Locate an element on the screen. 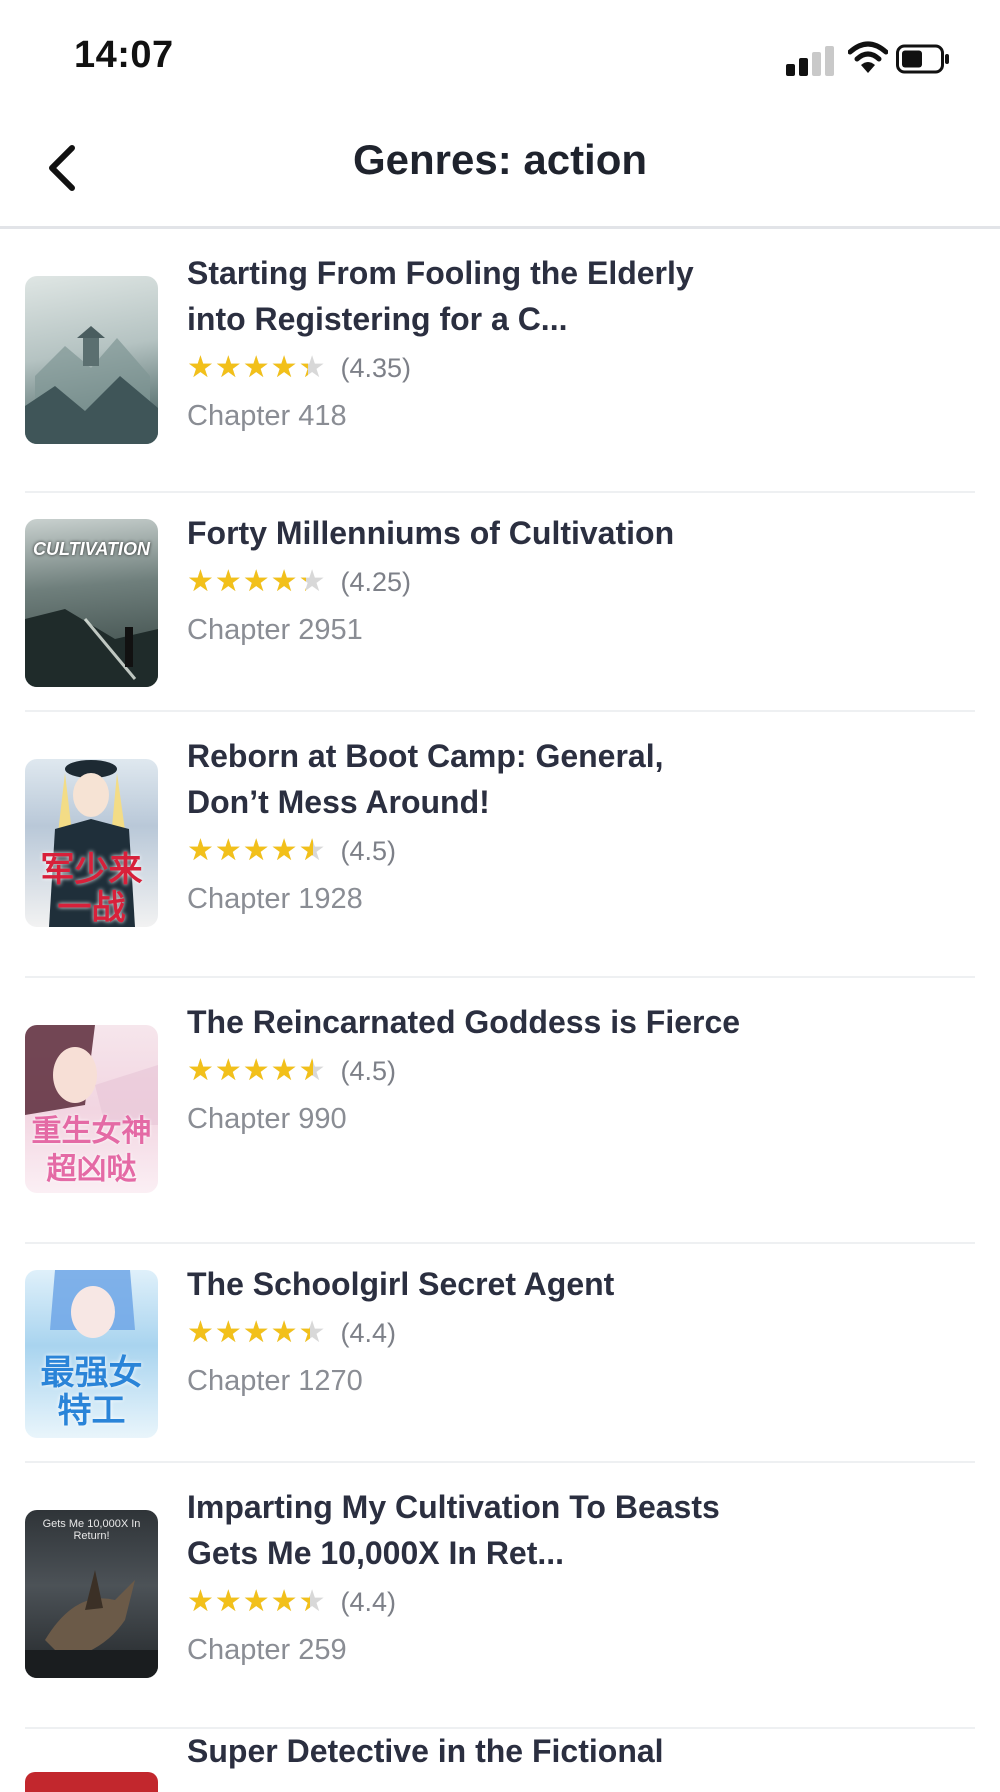  nav-header: Genres: action is located at coordinates (500, 169).